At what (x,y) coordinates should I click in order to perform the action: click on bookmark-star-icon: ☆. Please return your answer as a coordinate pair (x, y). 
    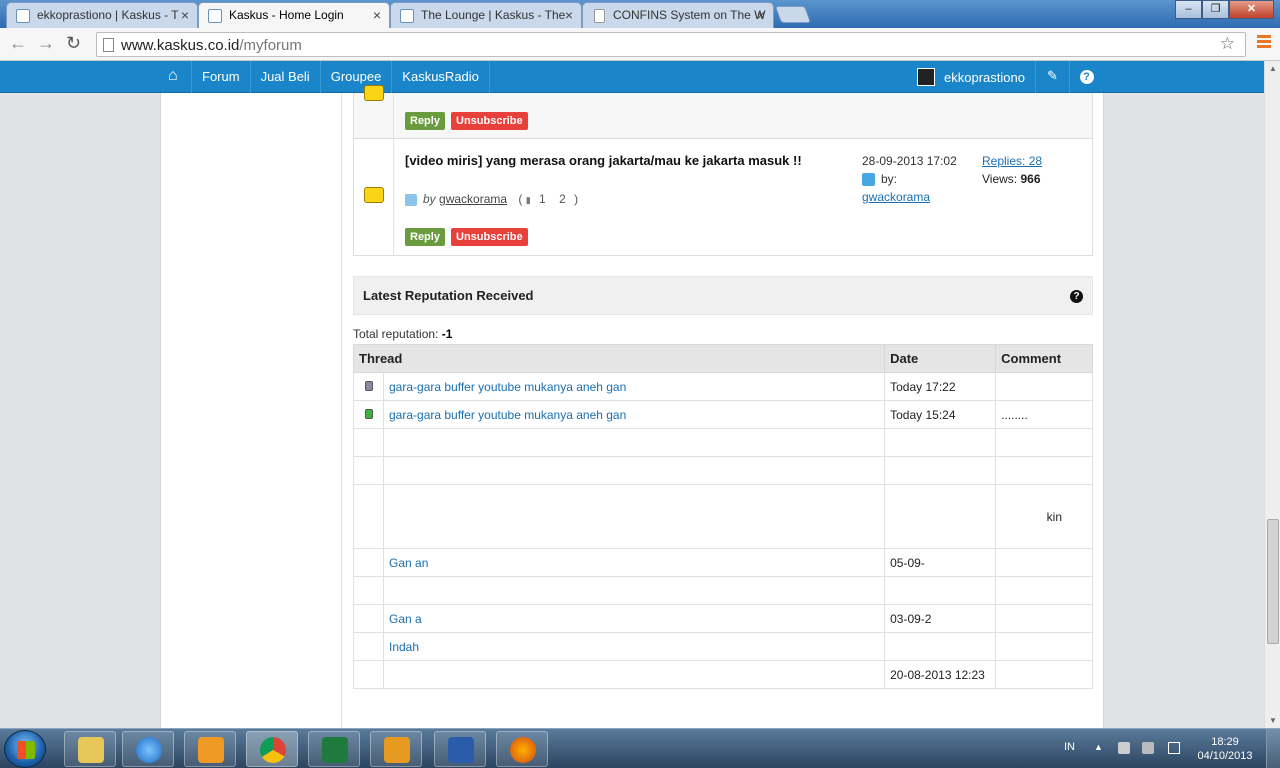
    Looking at the image, I should click on (1227, 44).